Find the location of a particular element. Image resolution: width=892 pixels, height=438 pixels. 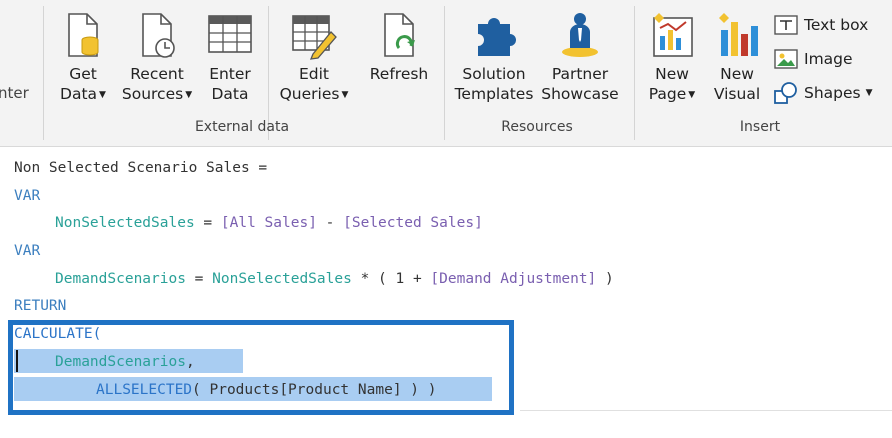

shapes-label: Shapes is located at coordinates (832, 93).